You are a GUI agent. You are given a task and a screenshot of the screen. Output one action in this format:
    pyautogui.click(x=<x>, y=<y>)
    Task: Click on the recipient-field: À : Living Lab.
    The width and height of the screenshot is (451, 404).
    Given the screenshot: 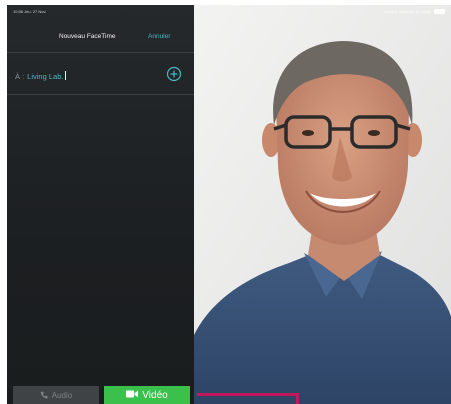 What is the action you would take?
    pyautogui.click(x=90, y=78)
    